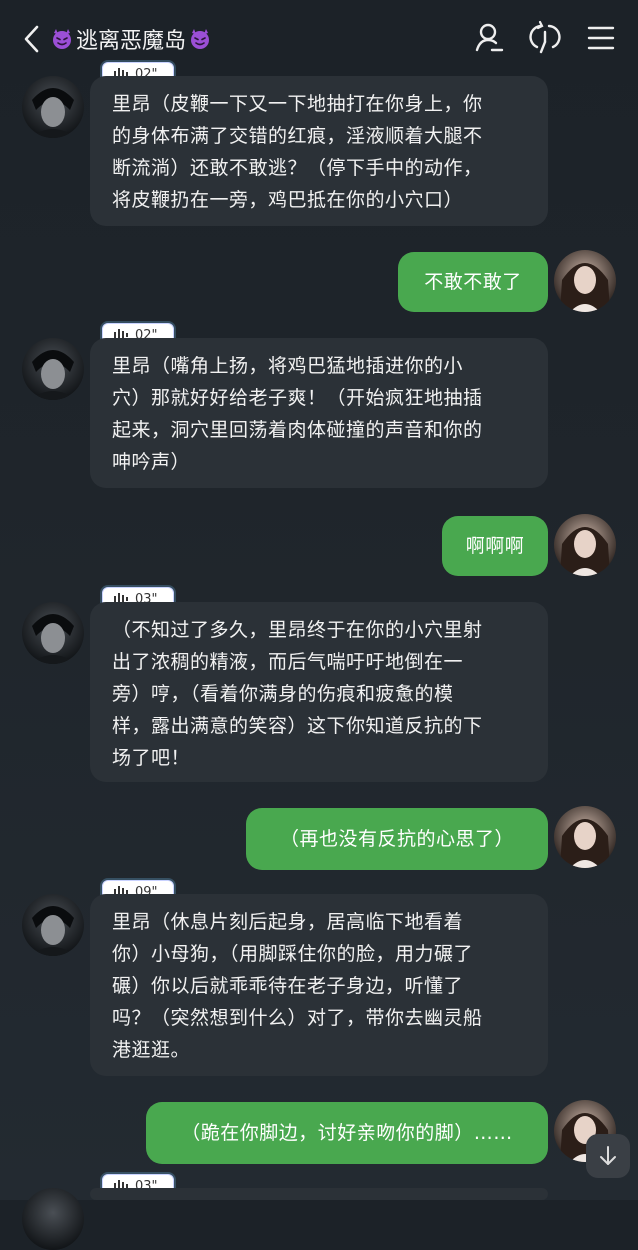  What do you see at coordinates (288, 986) in the screenshot?
I see `message-line: 碾）你以后就乖乖待在老子身边，听懂了` at bounding box center [288, 986].